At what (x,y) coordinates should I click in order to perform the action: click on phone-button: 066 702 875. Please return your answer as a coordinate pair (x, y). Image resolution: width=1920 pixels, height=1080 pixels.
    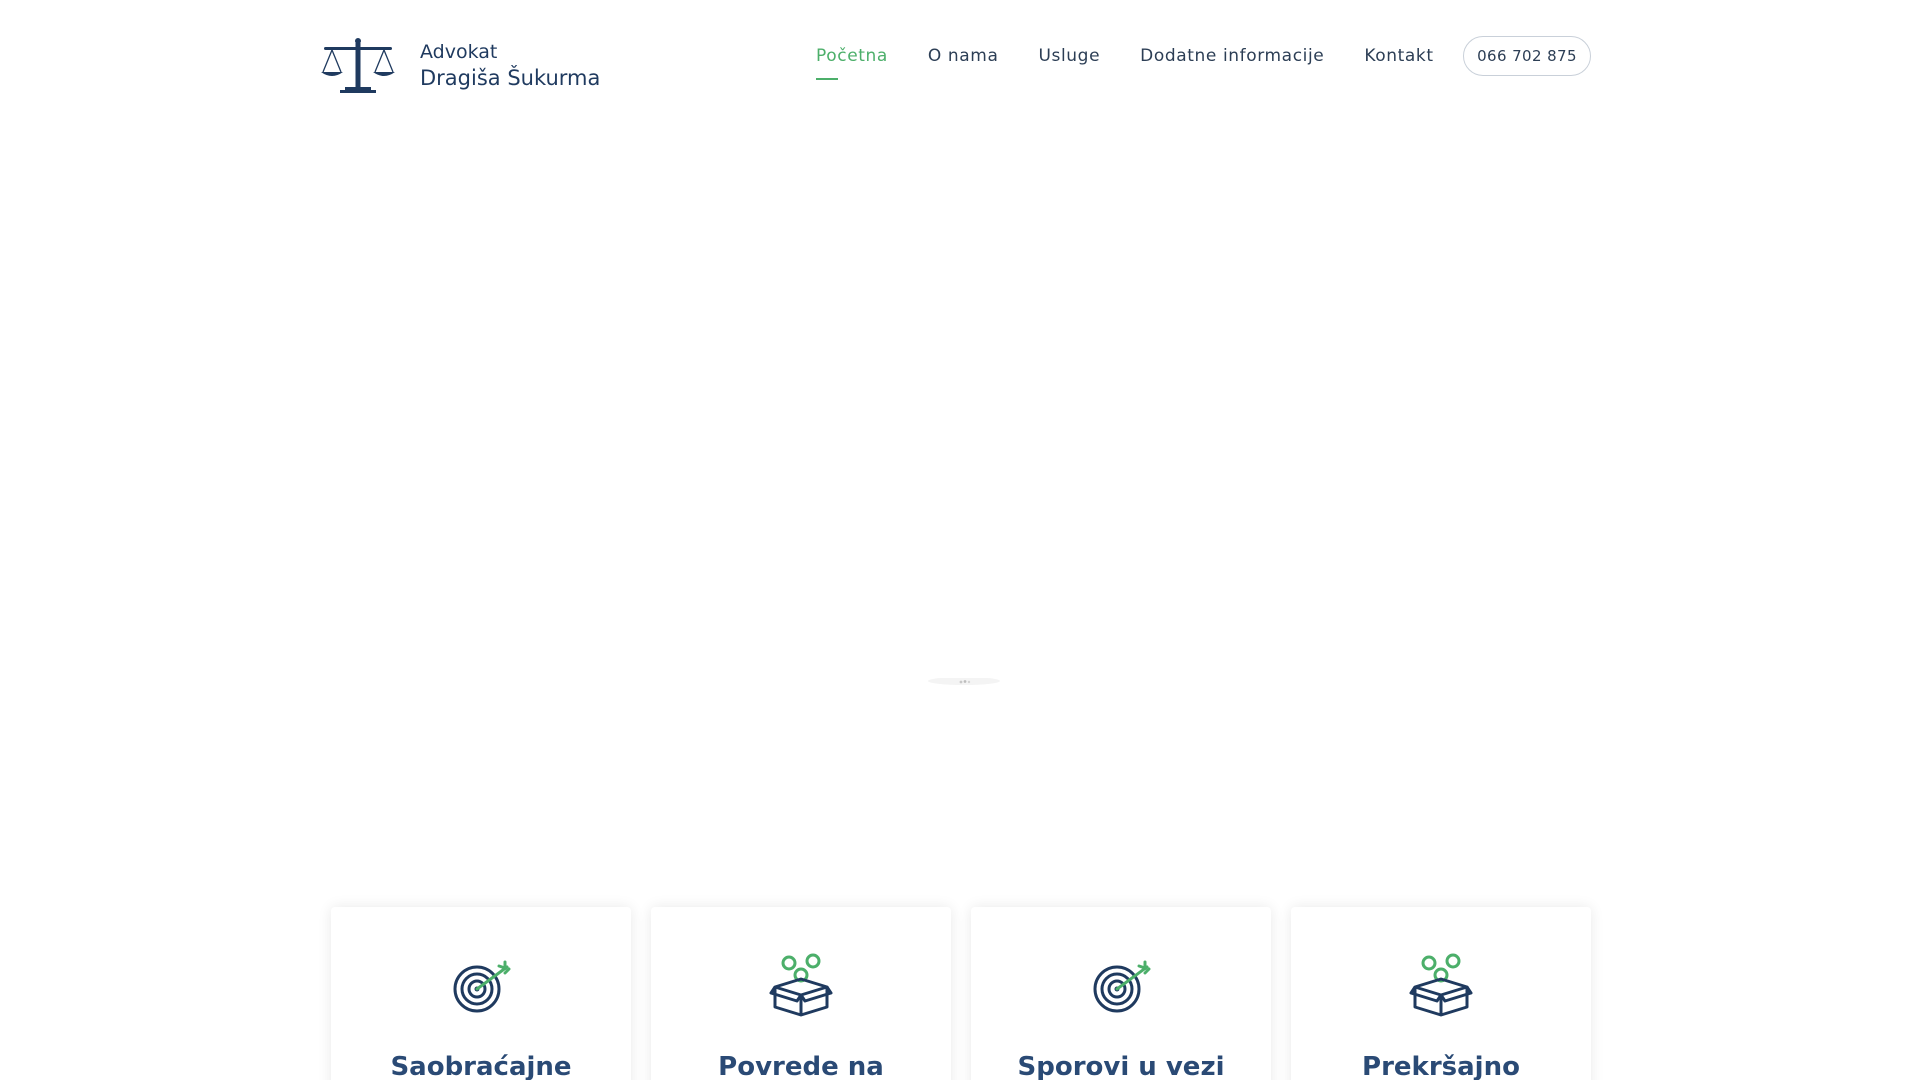
    Looking at the image, I should click on (1527, 56).